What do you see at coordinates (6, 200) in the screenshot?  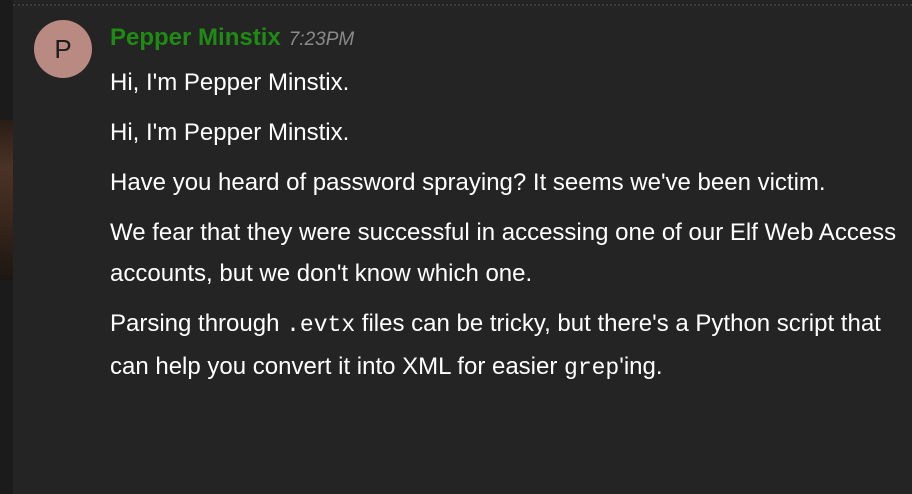 I see `background-photo` at bounding box center [6, 200].